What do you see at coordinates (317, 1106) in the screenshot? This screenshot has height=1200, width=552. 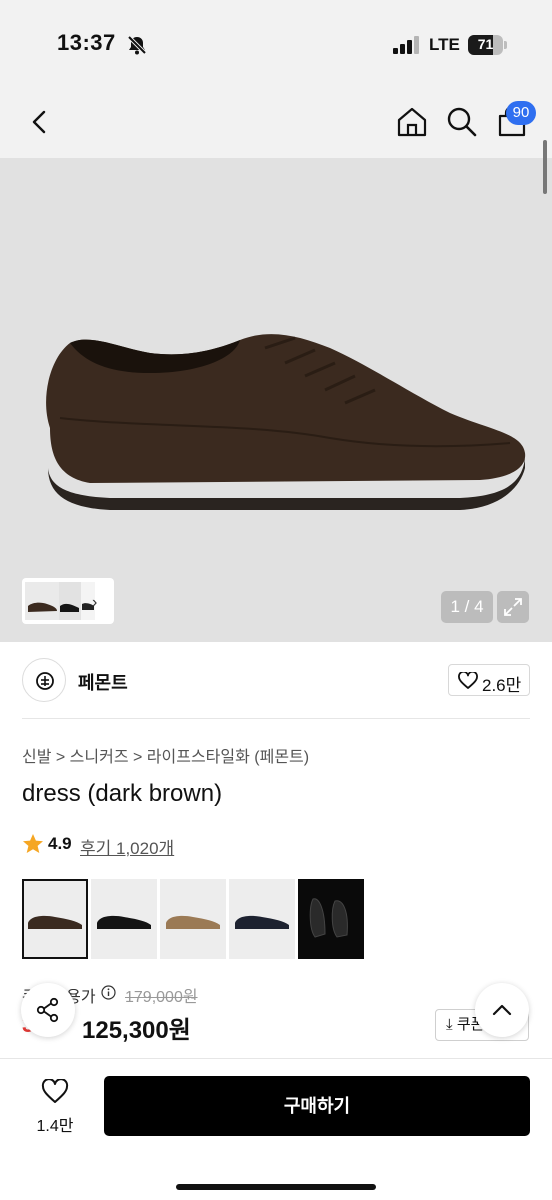 I see `buy-button: 구매하기` at bounding box center [317, 1106].